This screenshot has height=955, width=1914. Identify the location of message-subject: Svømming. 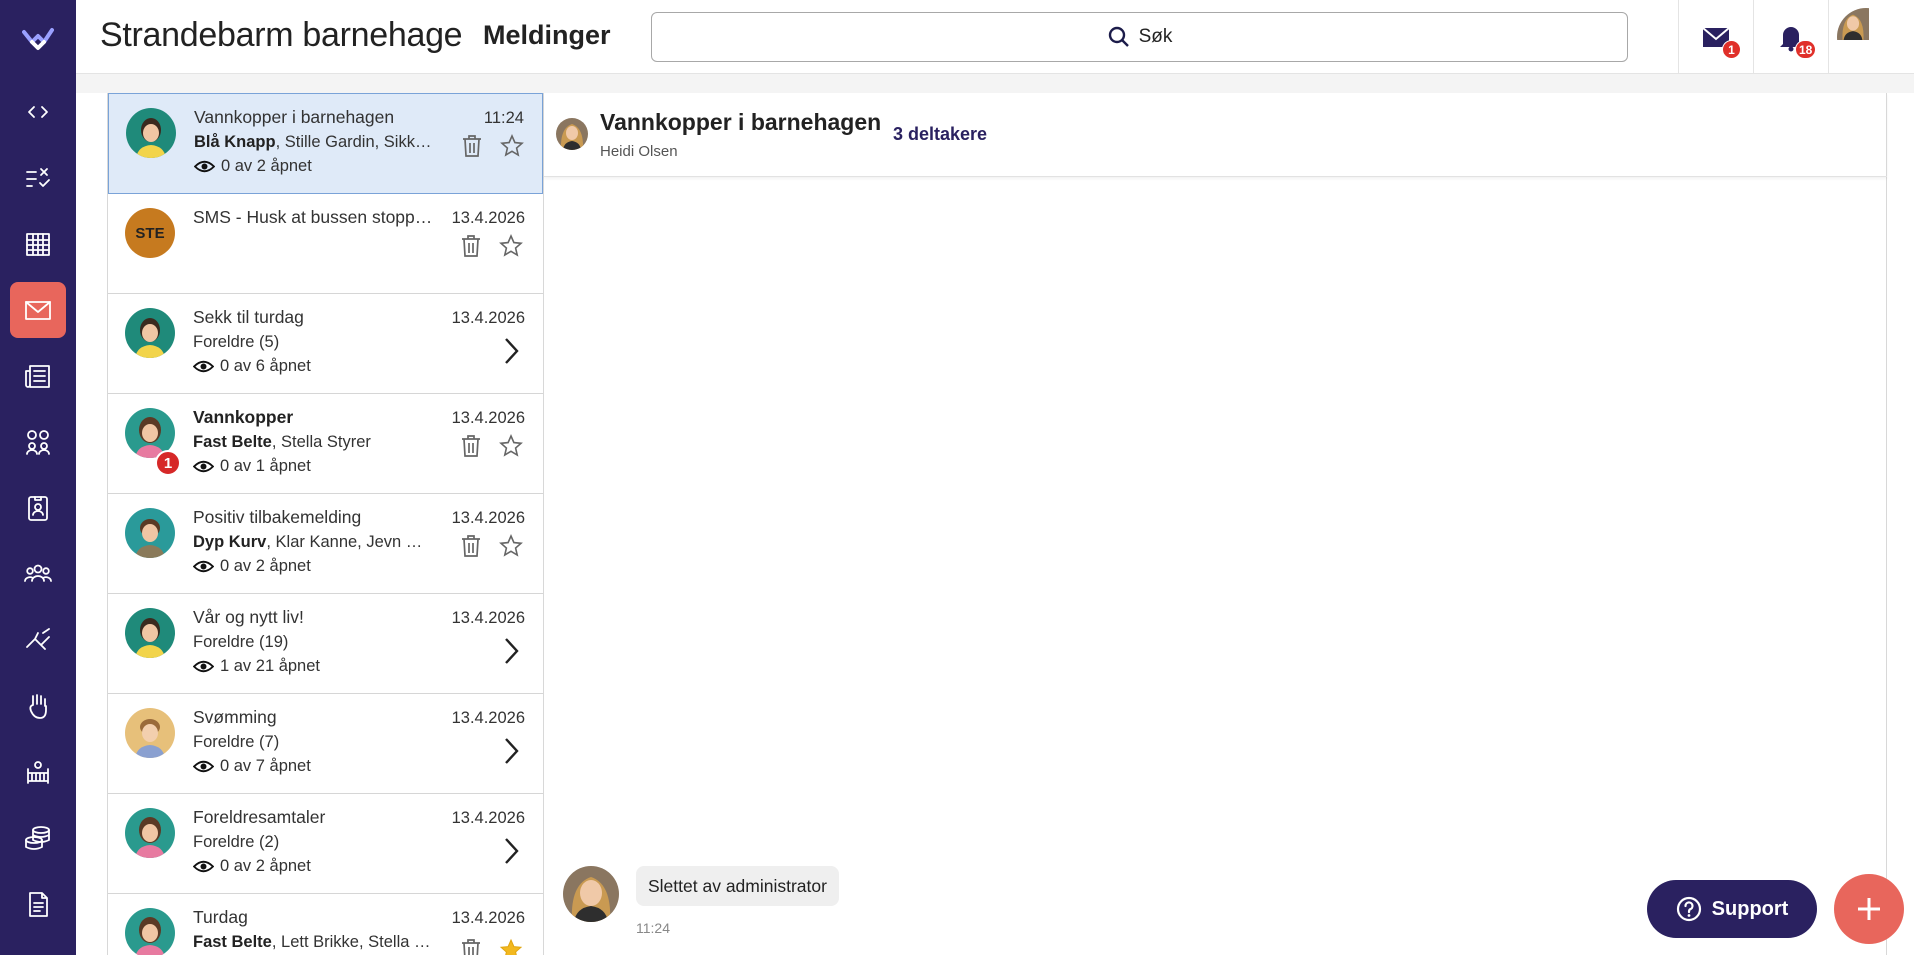
(235, 717).